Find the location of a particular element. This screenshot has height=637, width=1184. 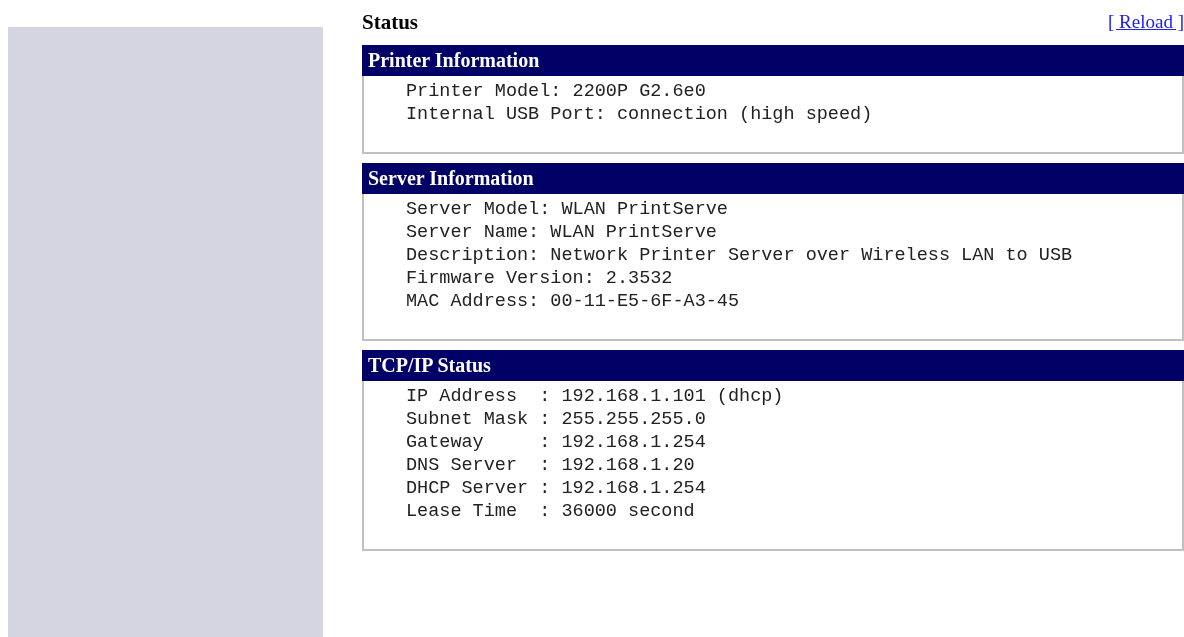

section-heading: Server Information is located at coordinates (773, 178).